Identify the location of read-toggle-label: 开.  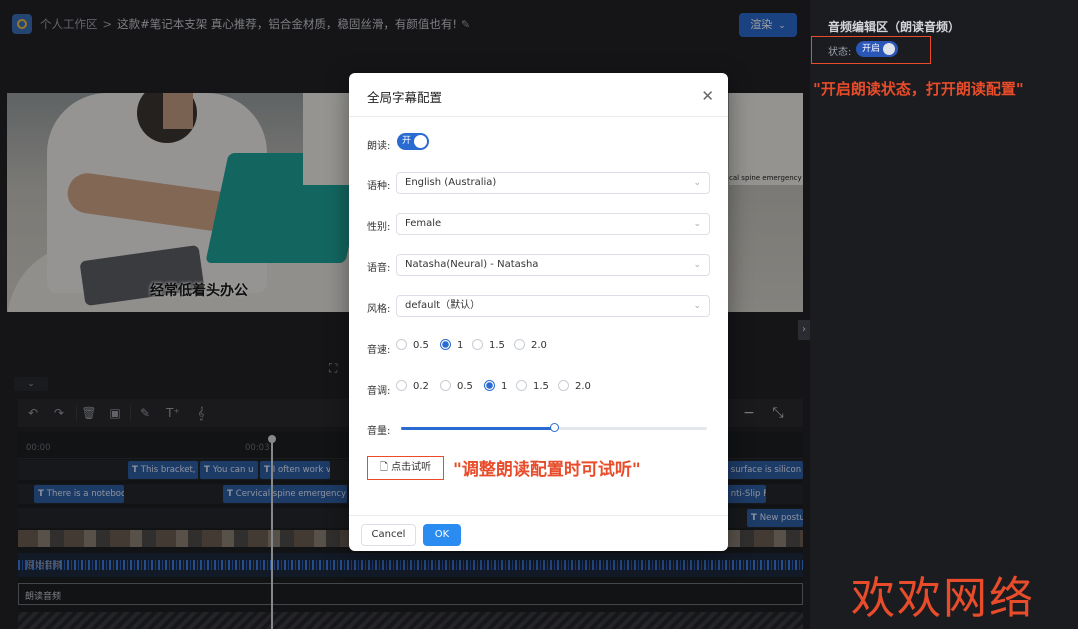
(407, 141).